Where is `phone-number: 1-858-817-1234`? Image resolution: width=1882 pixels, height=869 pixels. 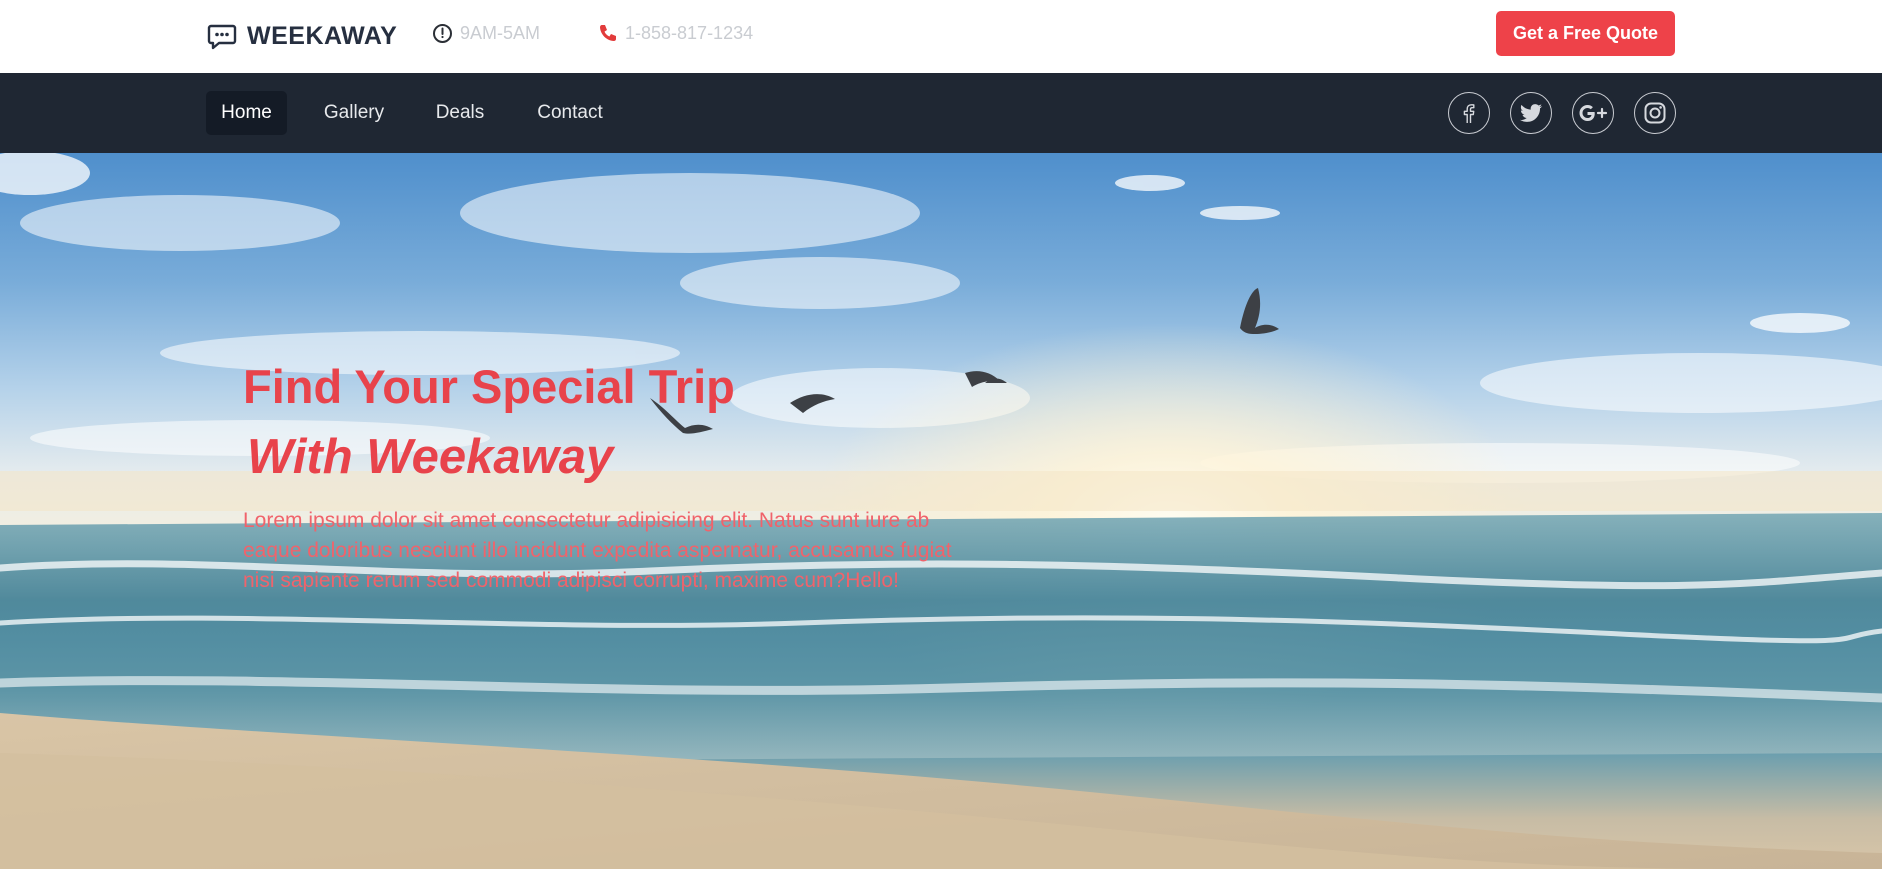
phone-number: 1-858-817-1234 is located at coordinates (675, 33).